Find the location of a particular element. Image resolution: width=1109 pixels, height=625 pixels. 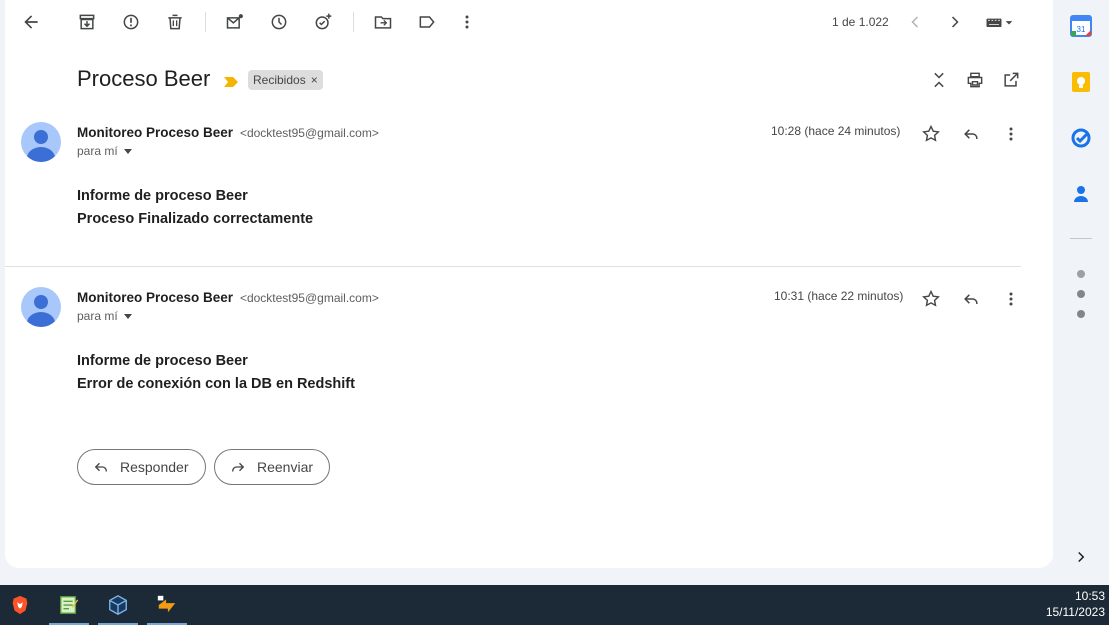

body-line: Proceso Finalizado correctamente is located at coordinates (195, 219).